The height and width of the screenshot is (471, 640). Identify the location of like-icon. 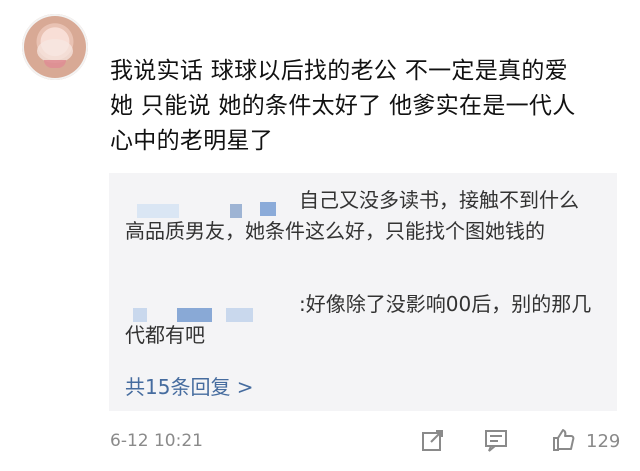
(563, 440).